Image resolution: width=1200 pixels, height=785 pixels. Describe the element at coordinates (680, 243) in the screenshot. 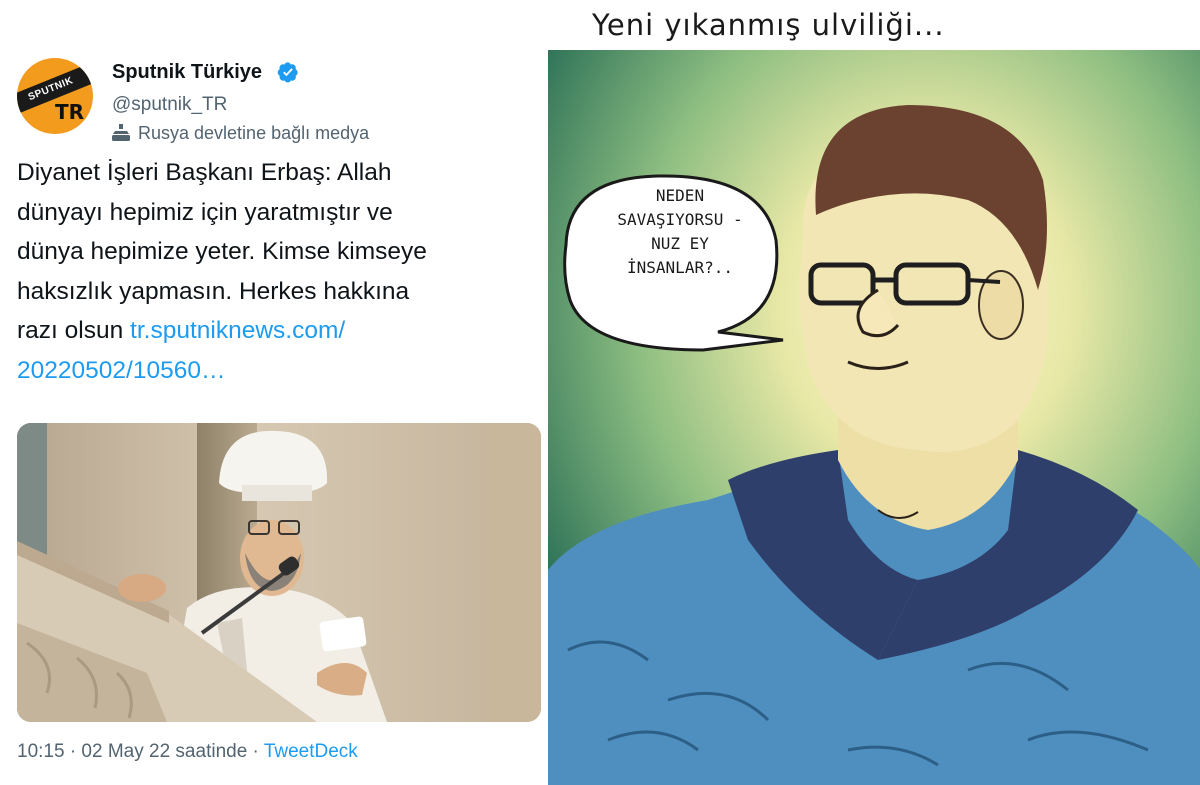

I see `speech-line: NUZ EY` at that location.